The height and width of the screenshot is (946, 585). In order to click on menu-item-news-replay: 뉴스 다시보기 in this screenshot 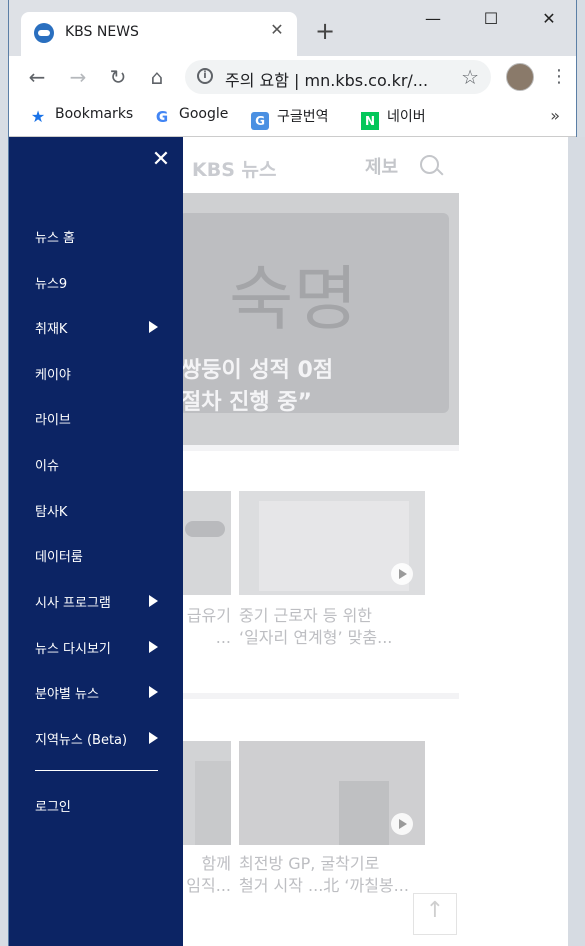, I will do `click(105, 649)`.